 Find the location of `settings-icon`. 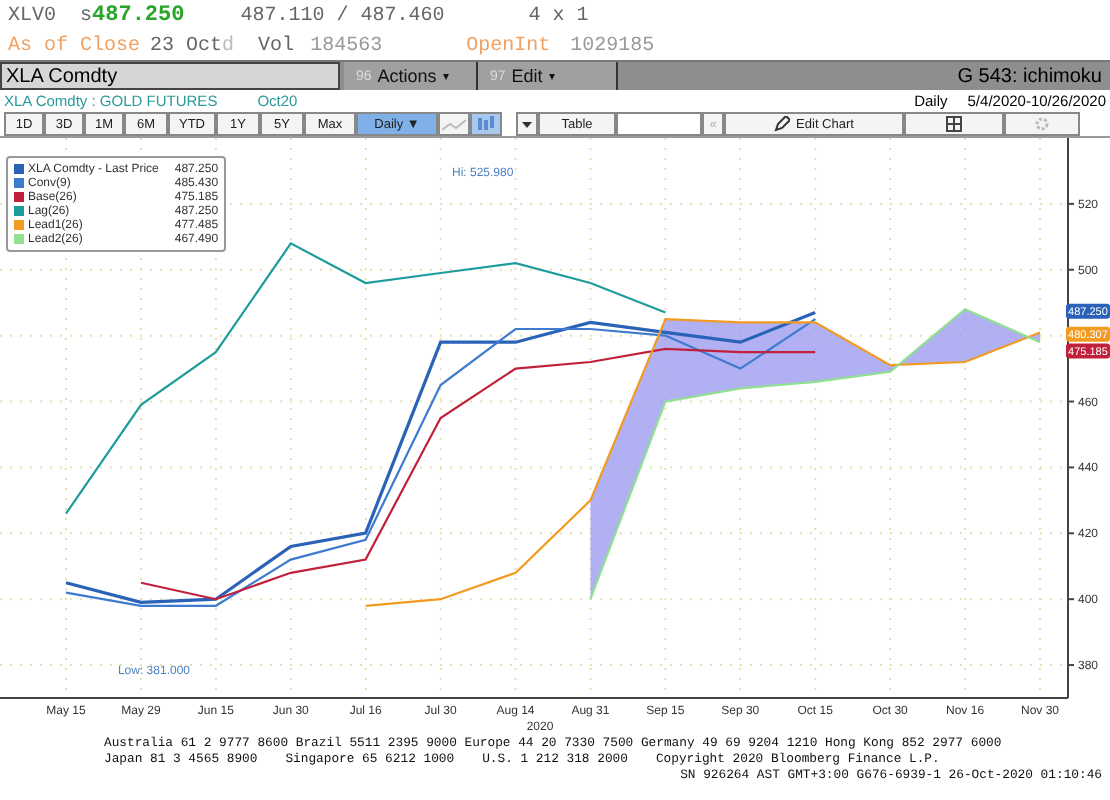

settings-icon is located at coordinates (1042, 124).